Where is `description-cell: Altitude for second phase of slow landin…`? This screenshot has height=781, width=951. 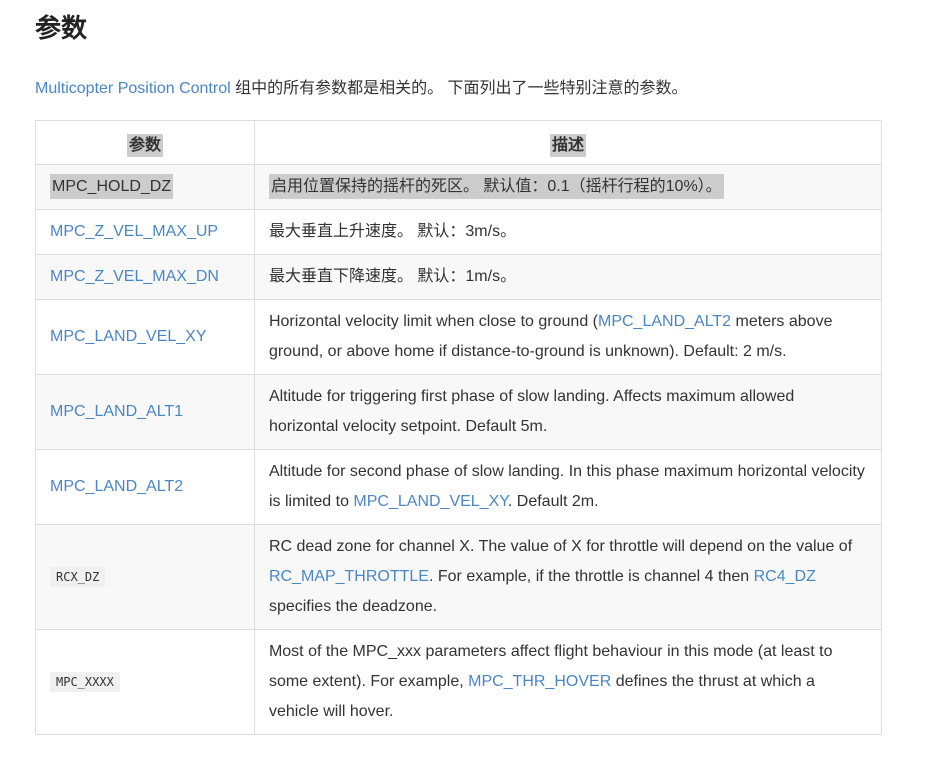 description-cell: Altitude for second phase of slow landin… is located at coordinates (568, 487).